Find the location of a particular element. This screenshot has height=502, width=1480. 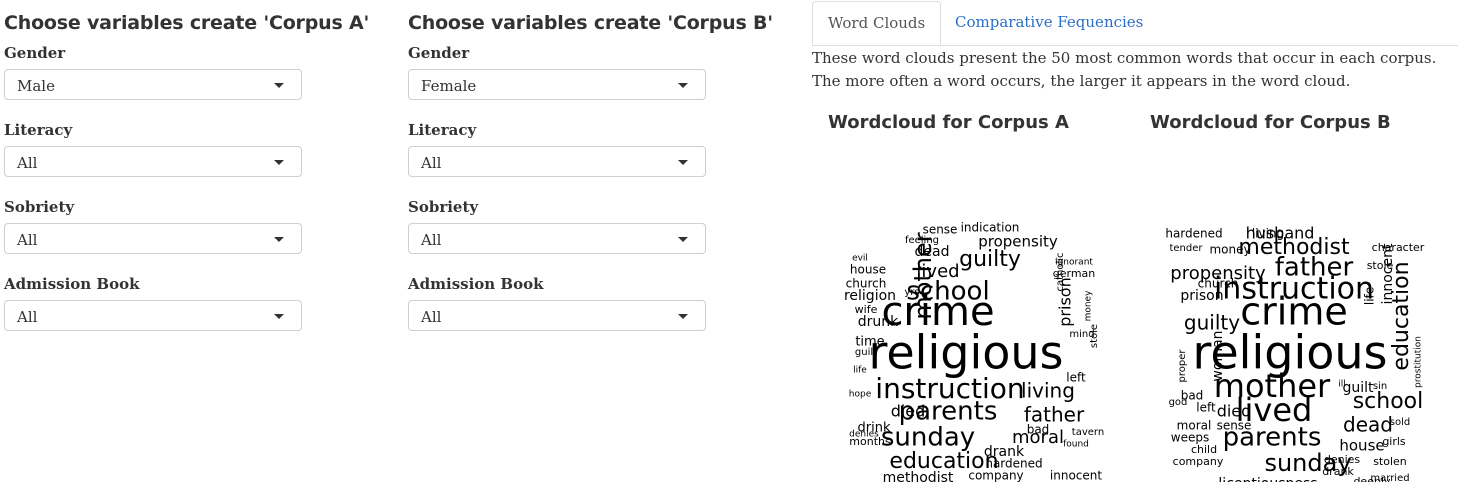

wordcloud-b-word: denies is located at coordinates (1342, 459).